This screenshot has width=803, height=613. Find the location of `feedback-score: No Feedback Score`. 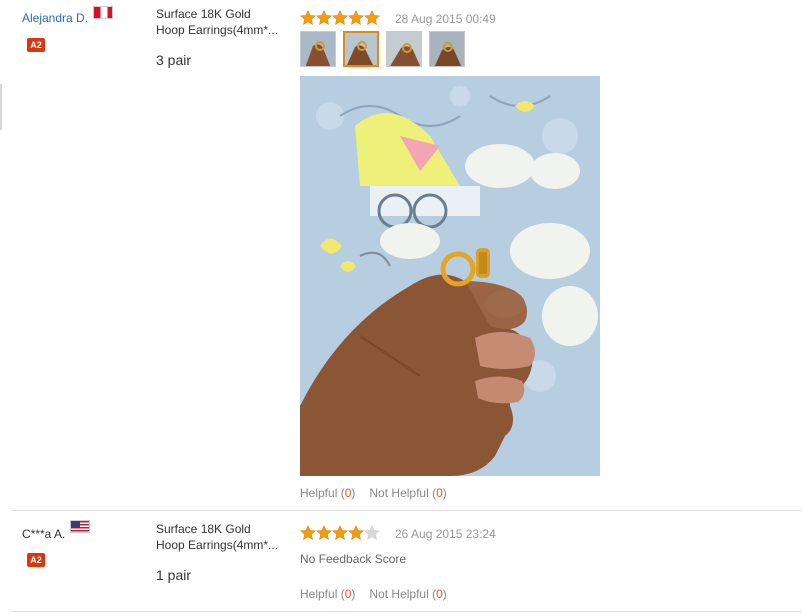

feedback-score: No Feedback Score is located at coordinates (353, 559).